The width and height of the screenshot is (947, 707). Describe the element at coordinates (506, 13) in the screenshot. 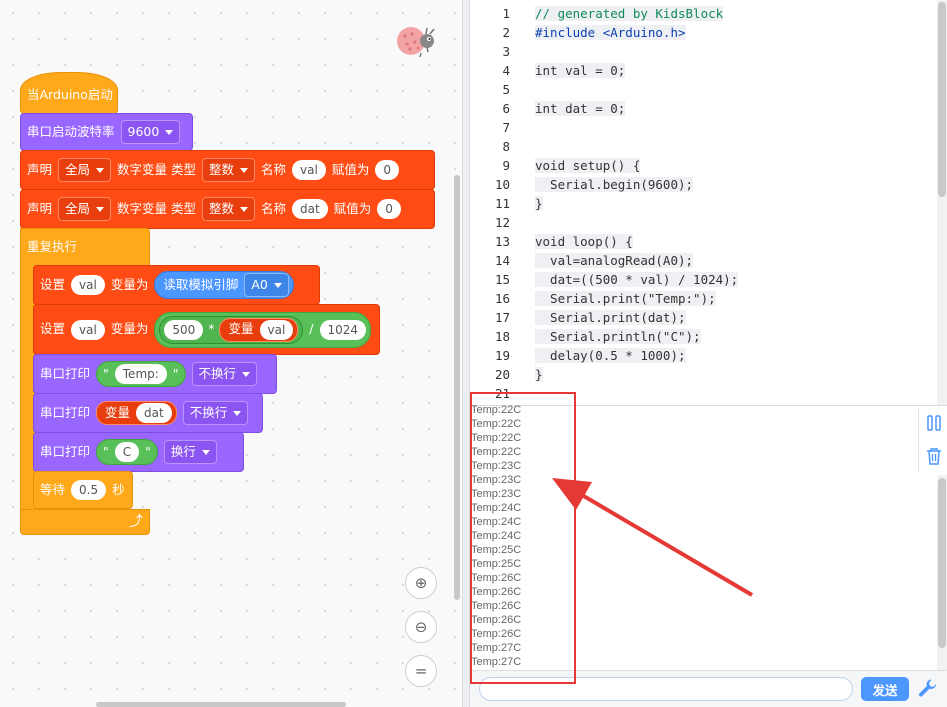

I see `line-number: 1` at that location.